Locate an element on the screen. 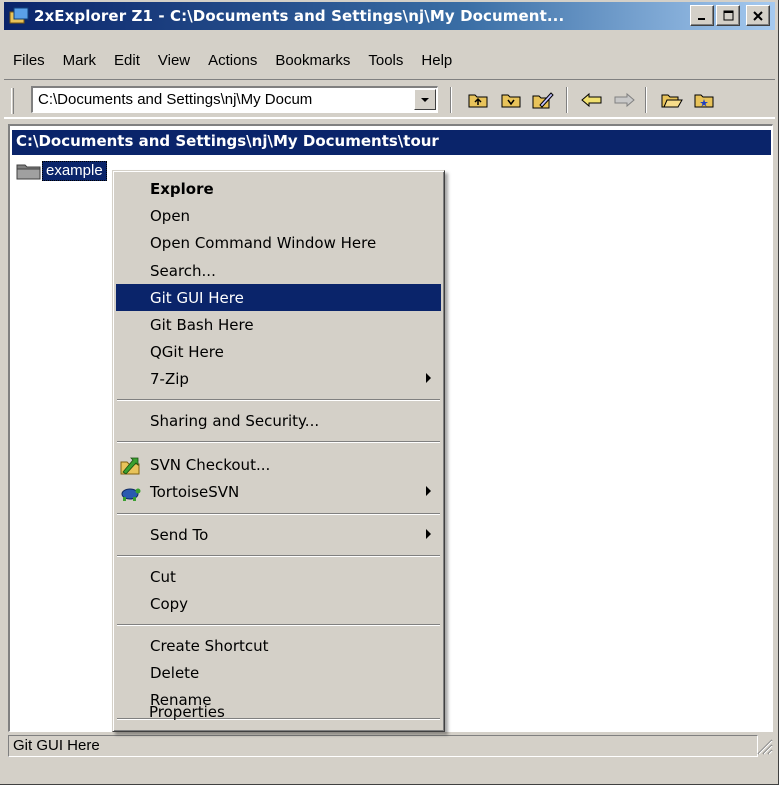 The width and height of the screenshot is (779, 785). path-input: C:\Documents and Settings\nj\My Docum is located at coordinates (220, 99).